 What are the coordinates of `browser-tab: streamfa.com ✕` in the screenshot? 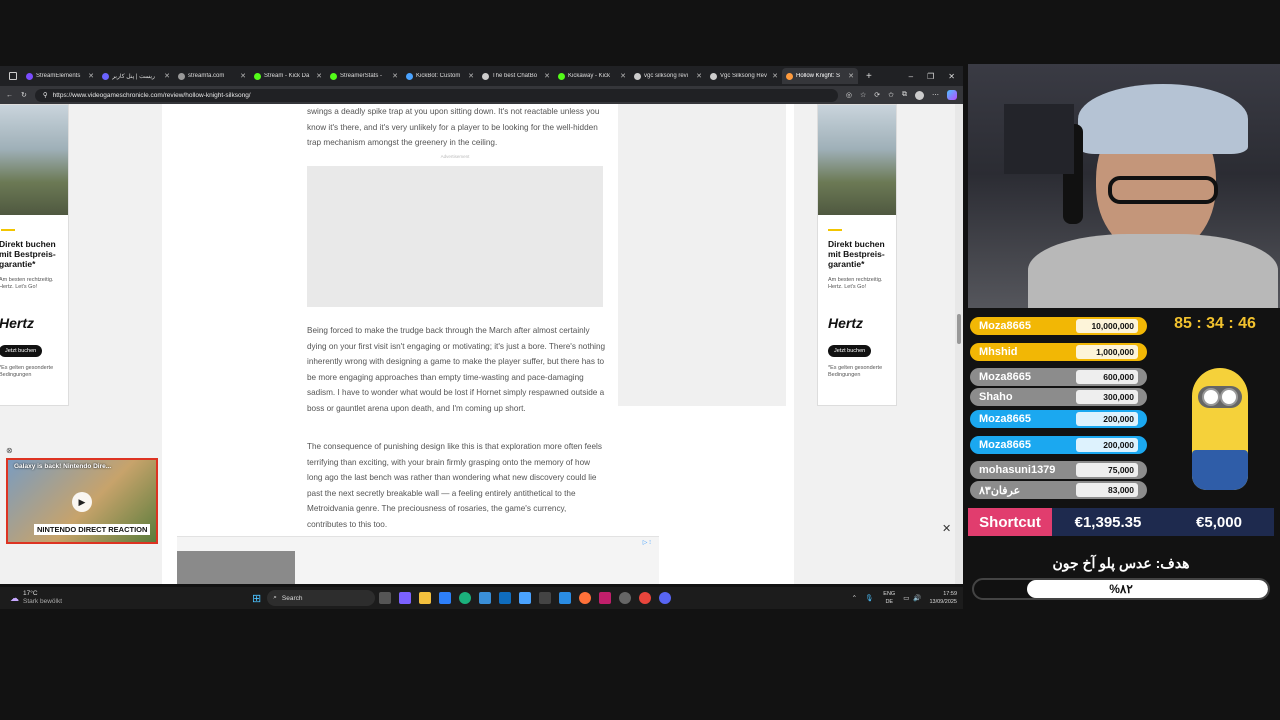 It's located at (212, 76).